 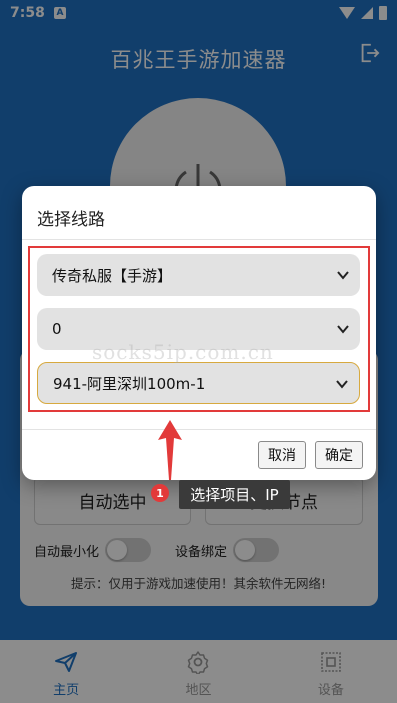 What do you see at coordinates (170, 450) in the screenshot?
I see `arrow-up-icon` at bounding box center [170, 450].